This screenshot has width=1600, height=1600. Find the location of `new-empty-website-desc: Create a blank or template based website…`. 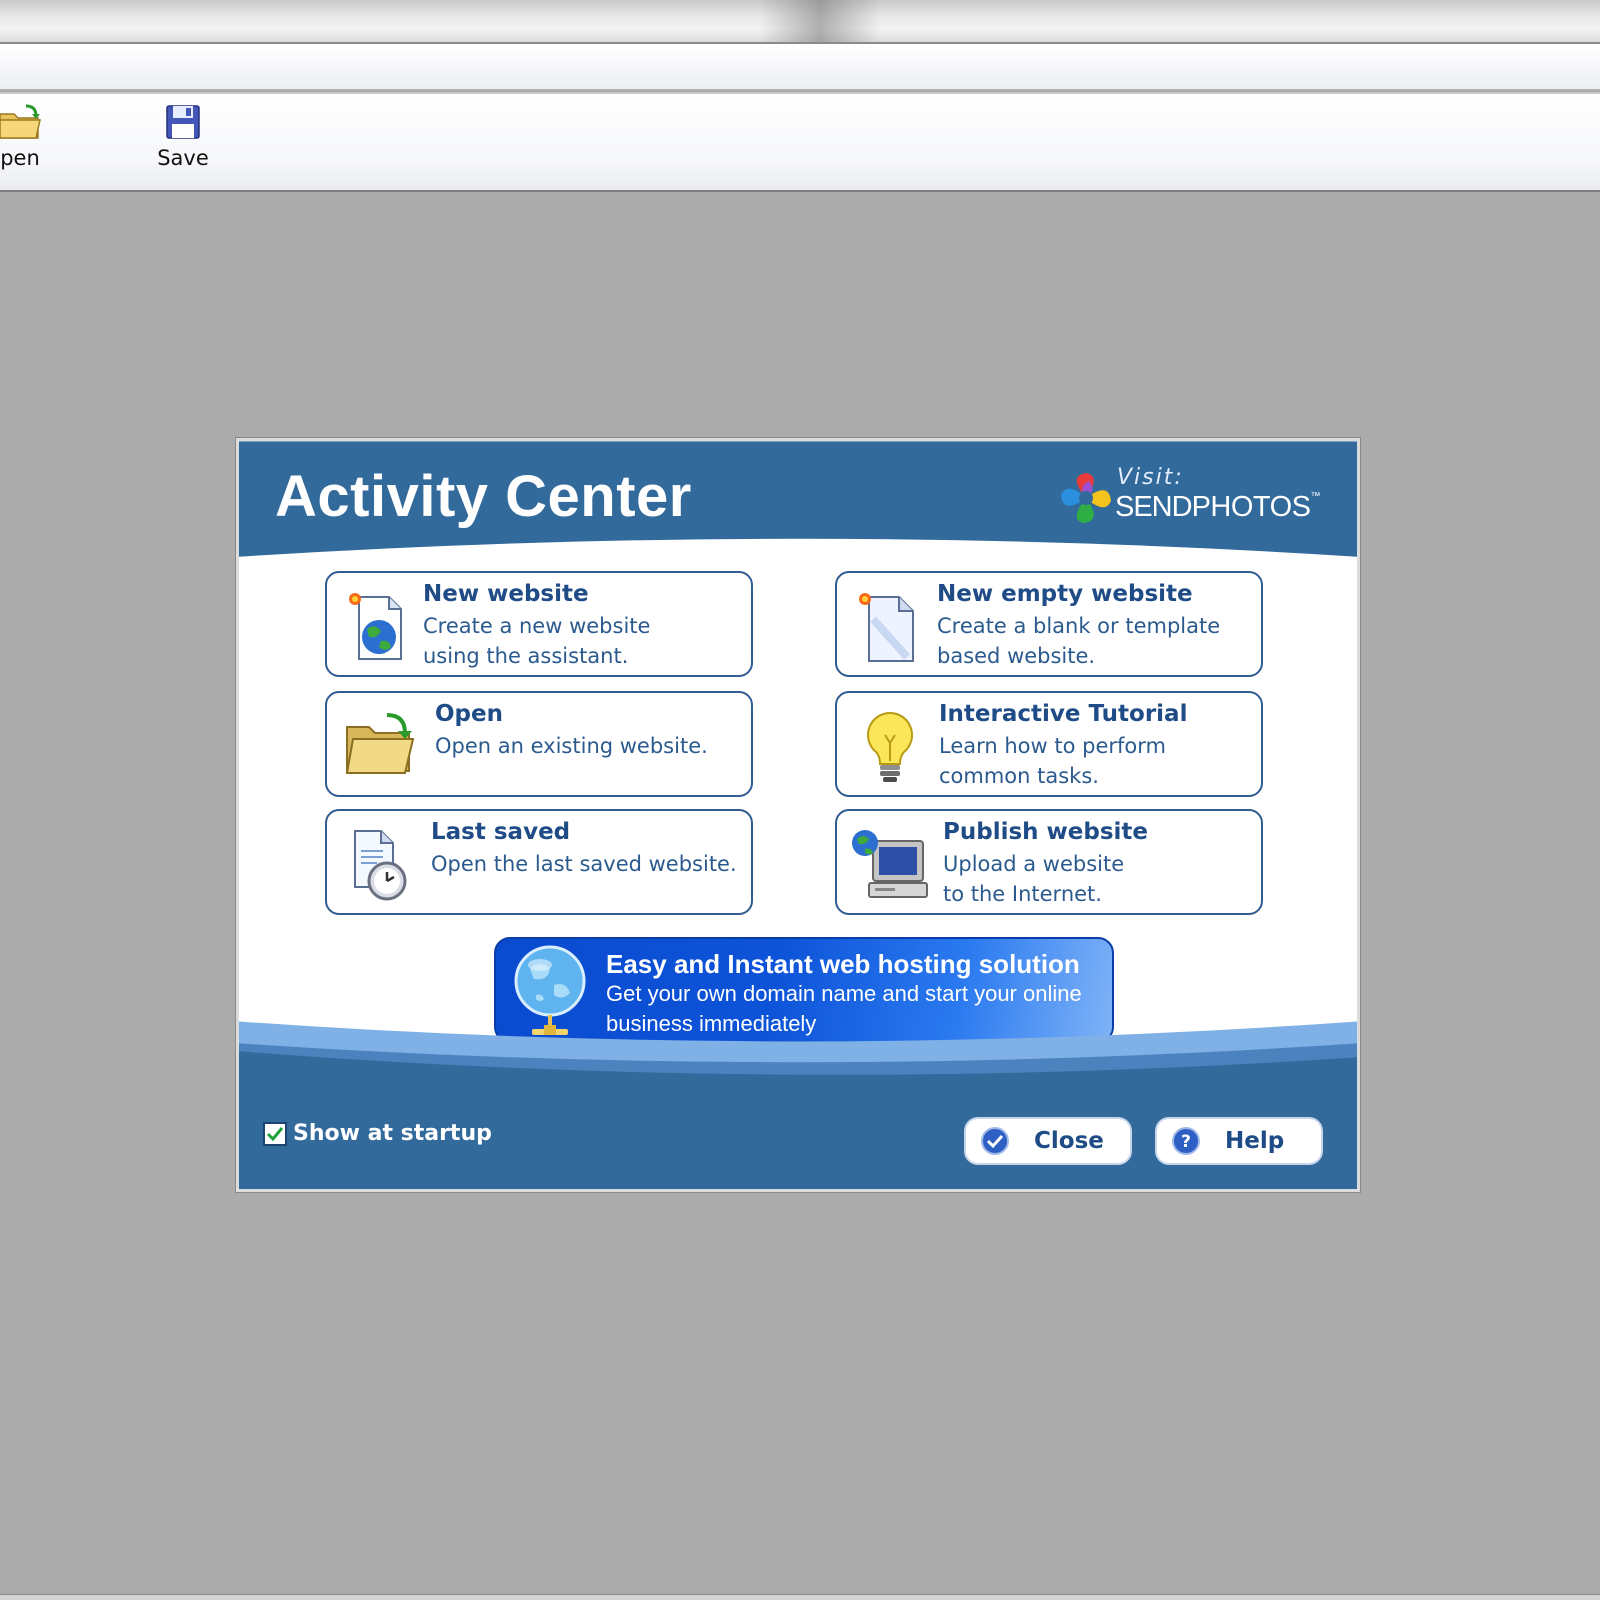

new-empty-website-desc: Create a blank or template based website… is located at coordinates (1079, 641).